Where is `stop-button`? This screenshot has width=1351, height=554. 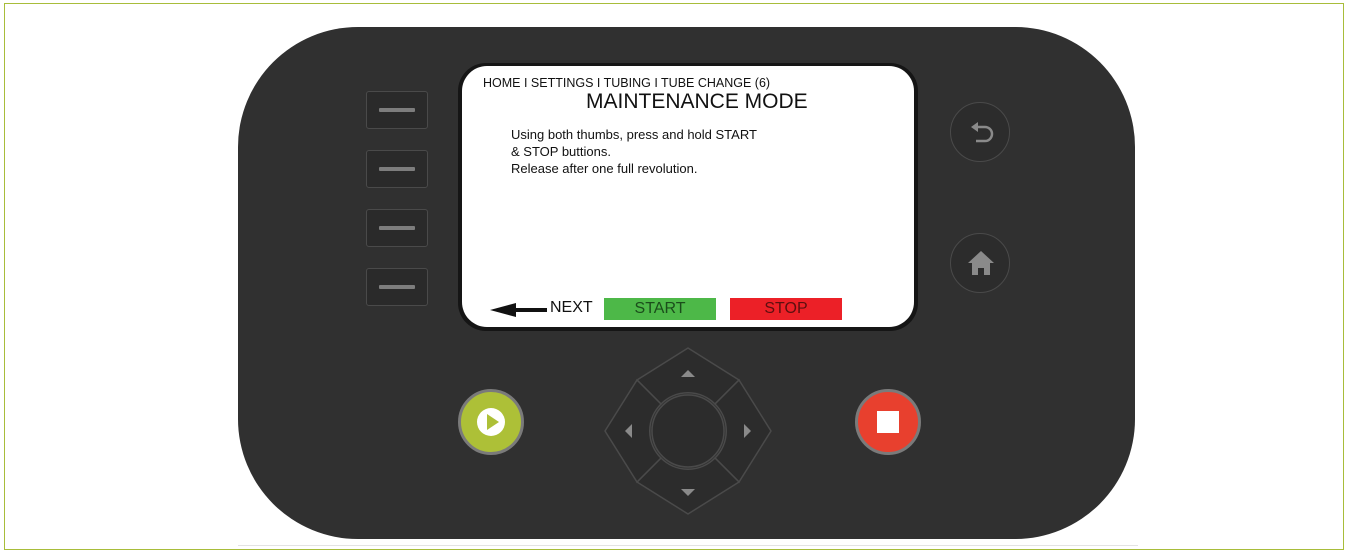 stop-button is located at coordinates (888, 422).